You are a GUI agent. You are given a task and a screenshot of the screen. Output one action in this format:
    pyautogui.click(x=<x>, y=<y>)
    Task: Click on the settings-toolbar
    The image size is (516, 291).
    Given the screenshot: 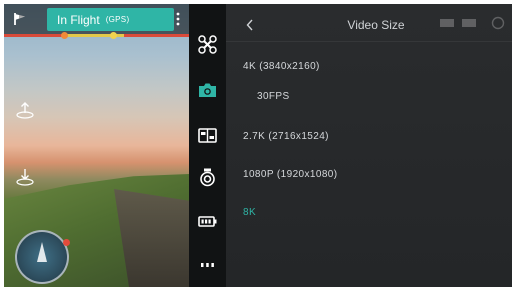 What is the action you would take?
    pyautogui.click(x=207, y=145)
    